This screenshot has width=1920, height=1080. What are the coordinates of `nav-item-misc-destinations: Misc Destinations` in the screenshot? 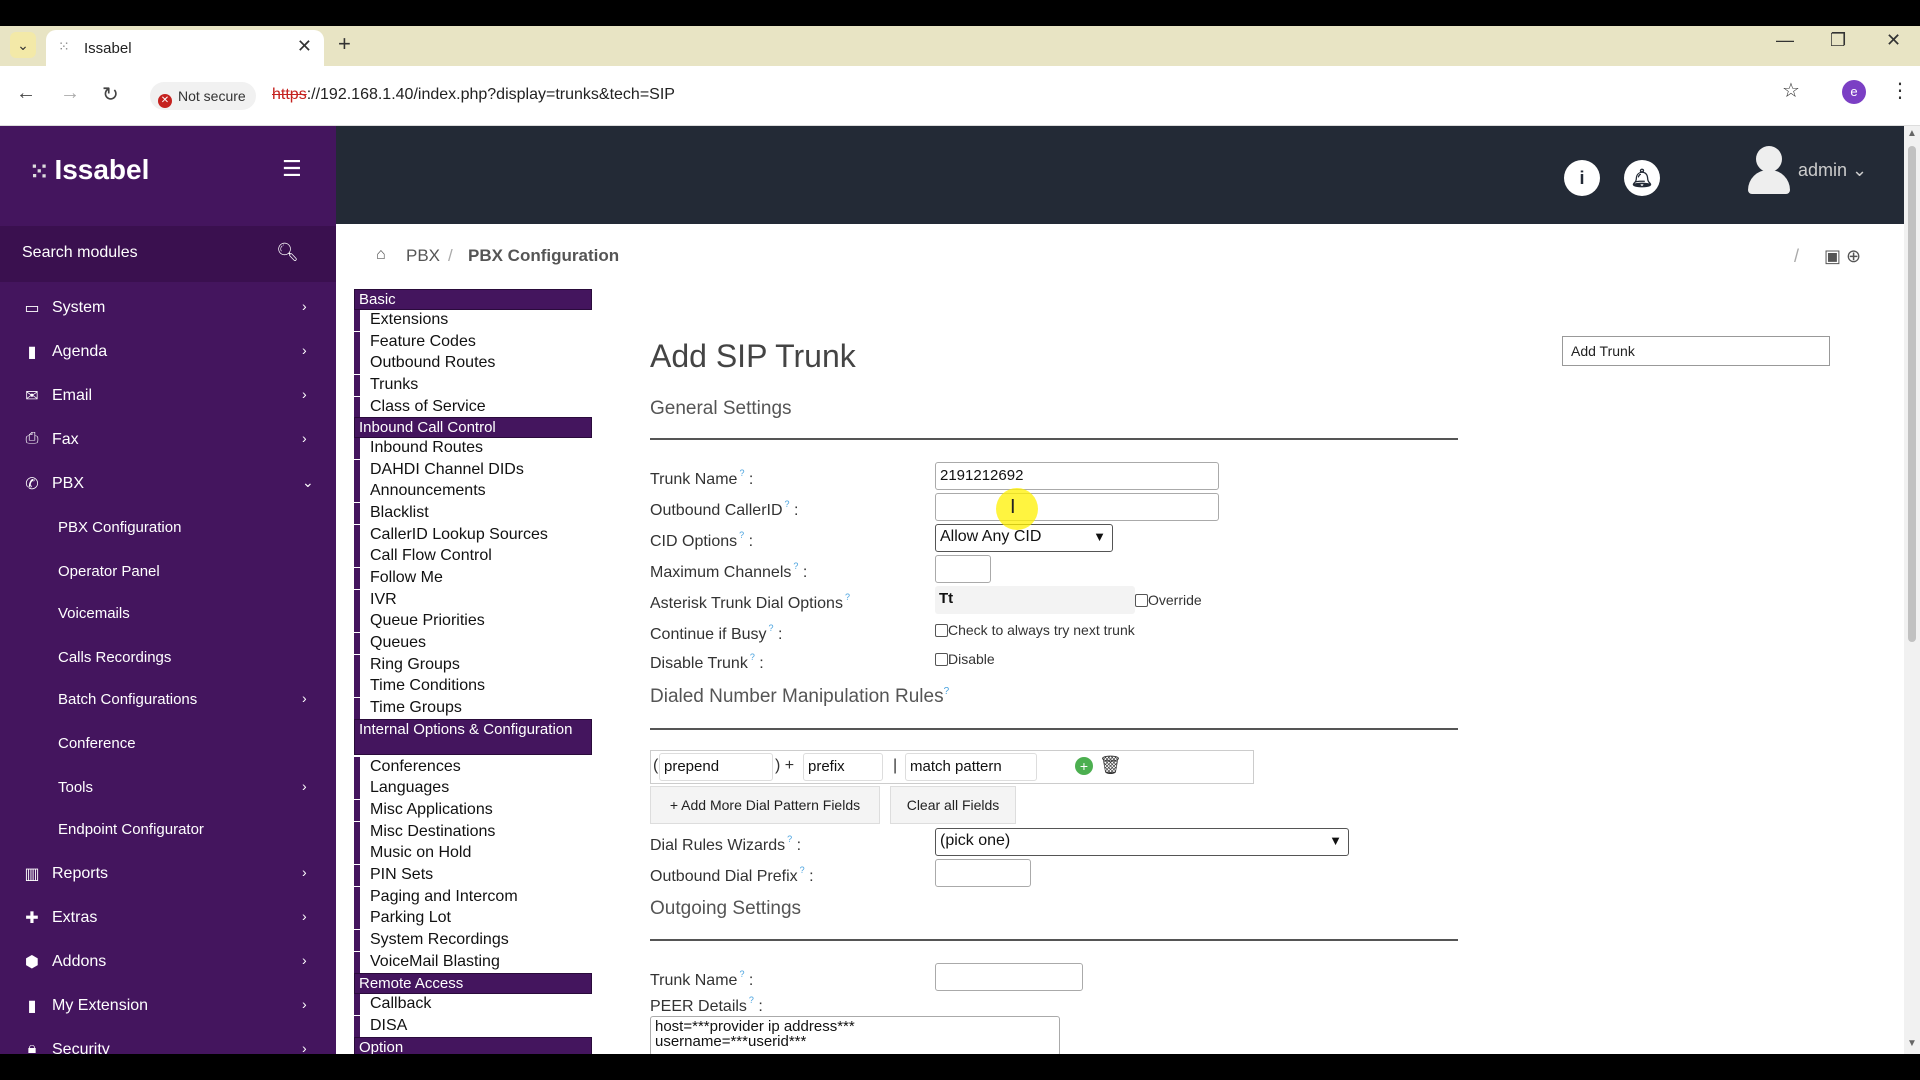 It's located at (473, 832).